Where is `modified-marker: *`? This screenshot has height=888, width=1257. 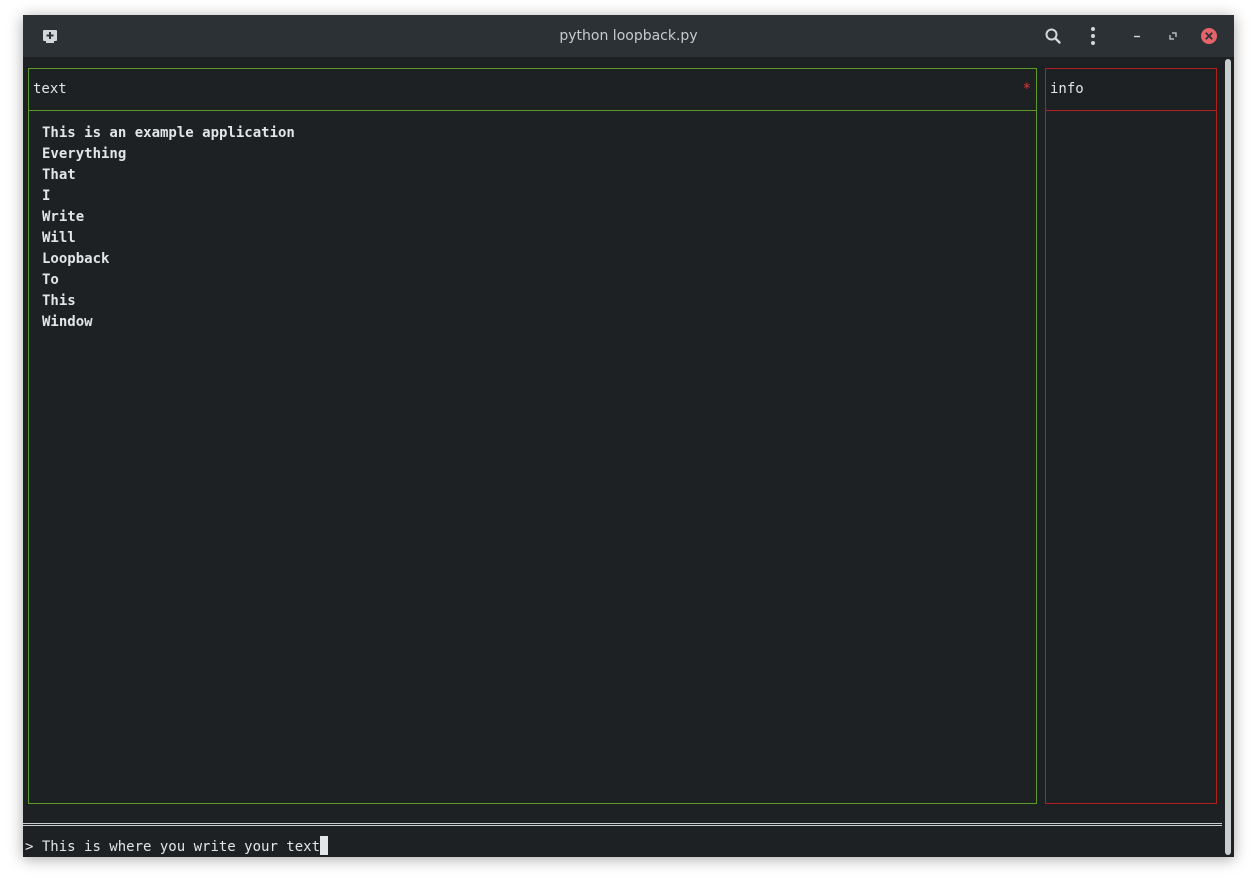 modified-marker: * is located at coordinates (1026, 89).